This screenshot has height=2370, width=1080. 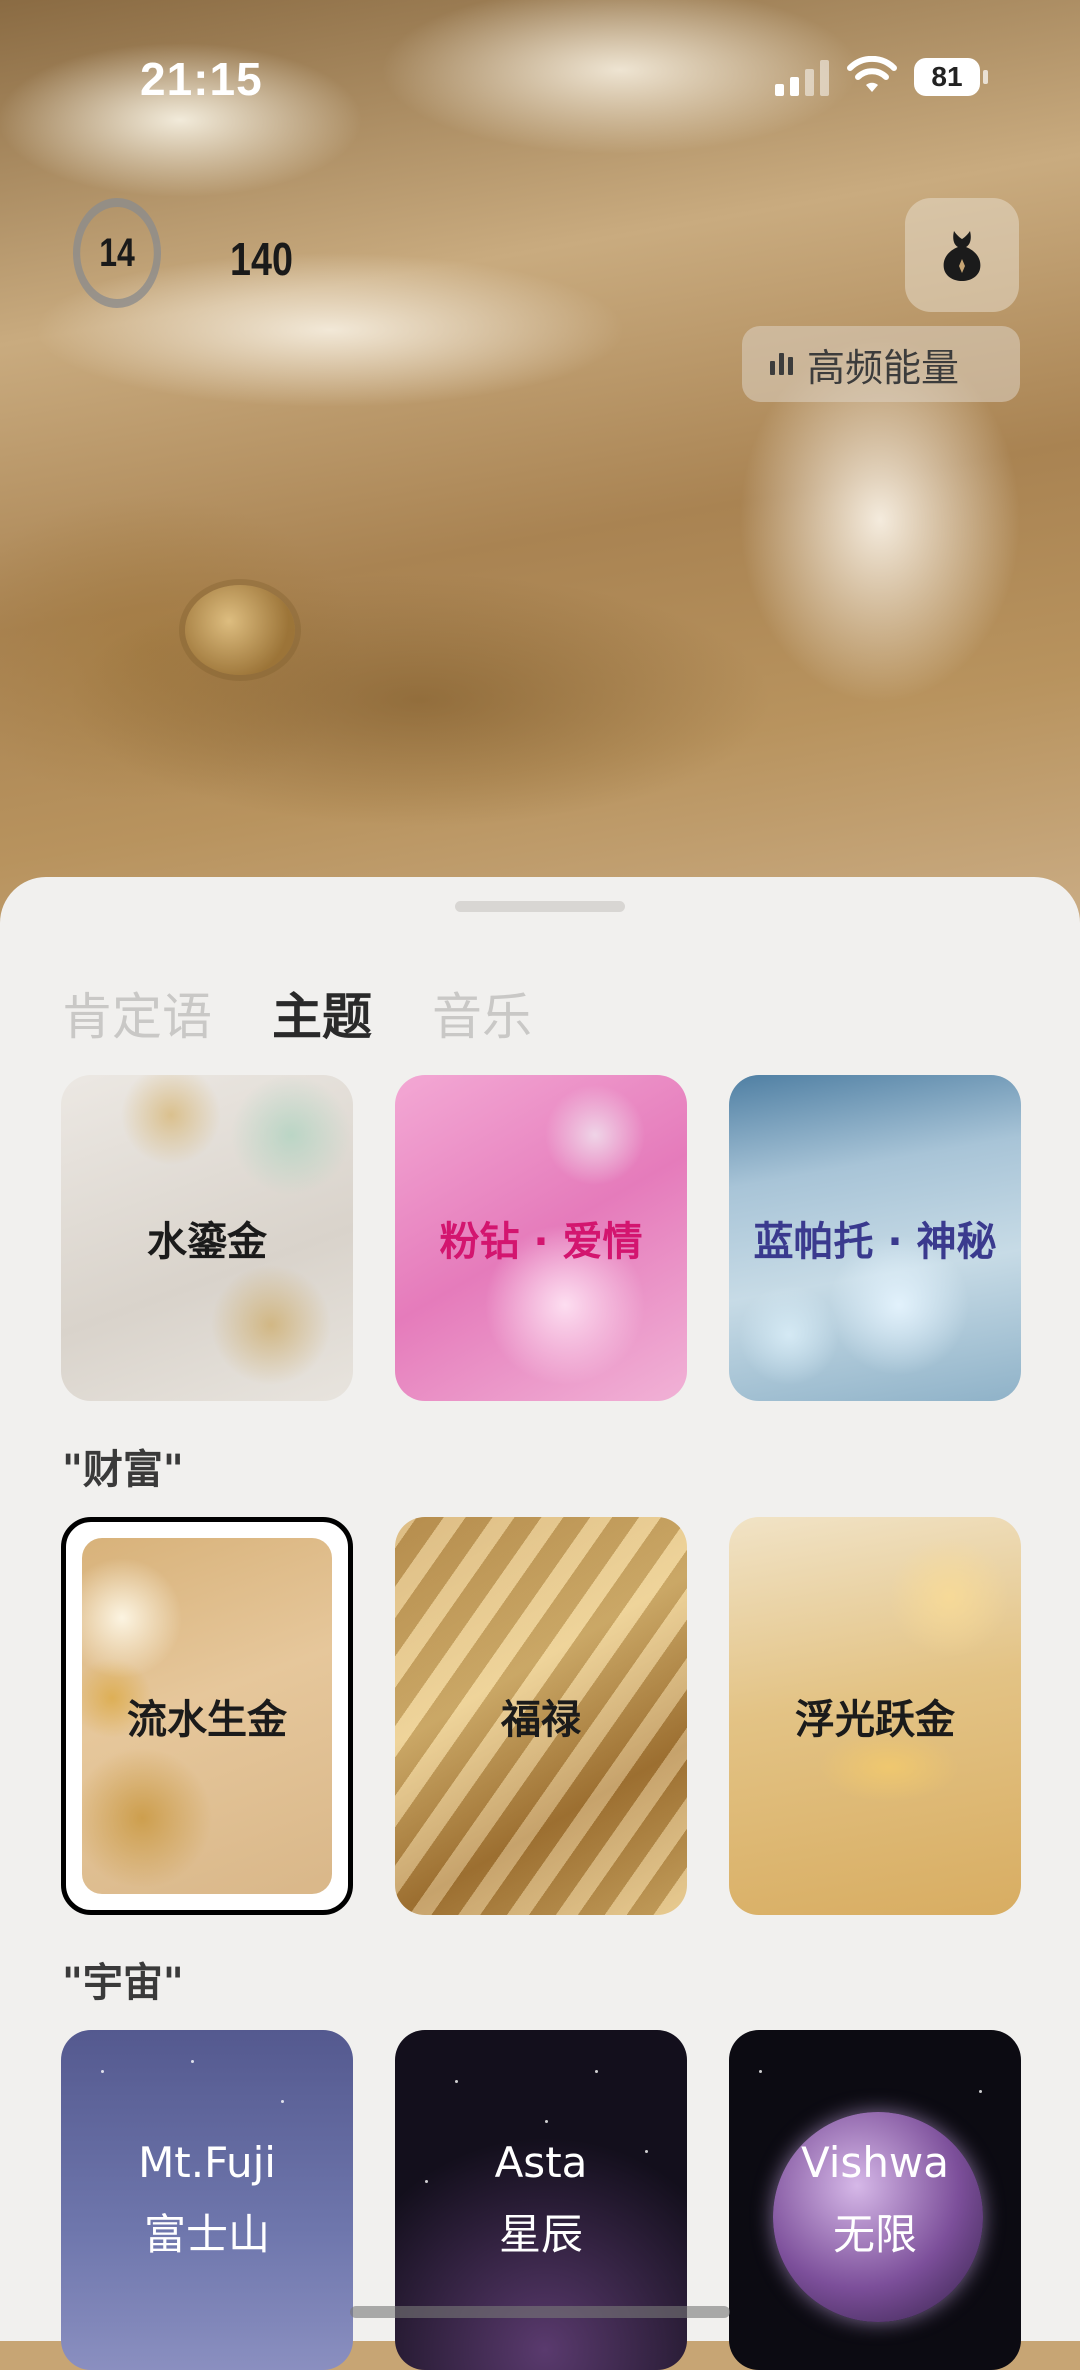 What do you see at coordinates (206, 2234) in the screenshot?
I see `theme-card-subtitle: 富士山` at bounding box center [206, 2234].